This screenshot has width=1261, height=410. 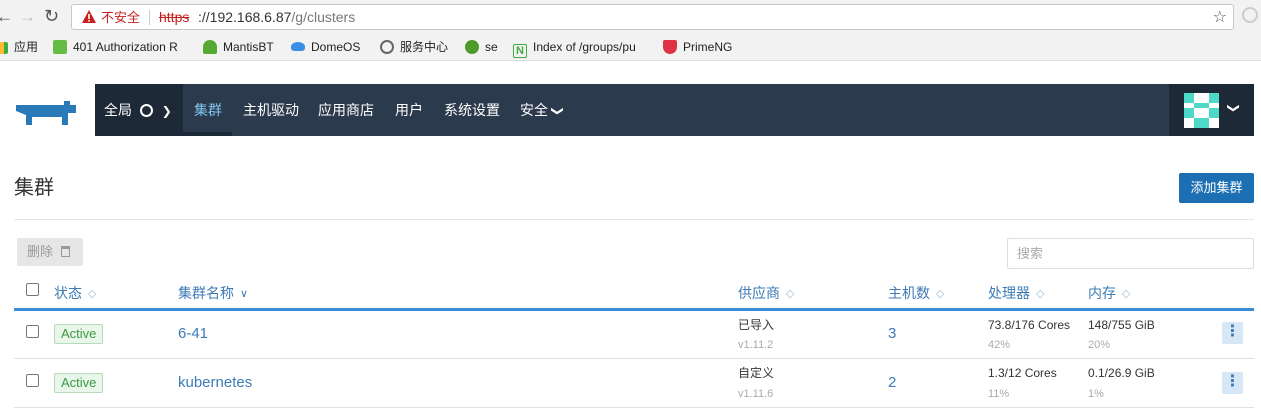 What do you see at coordinates (584, 47) in the screenshot?
I see `bookmark-label: Index of /groups/pu` at bounding box center [584, 47].